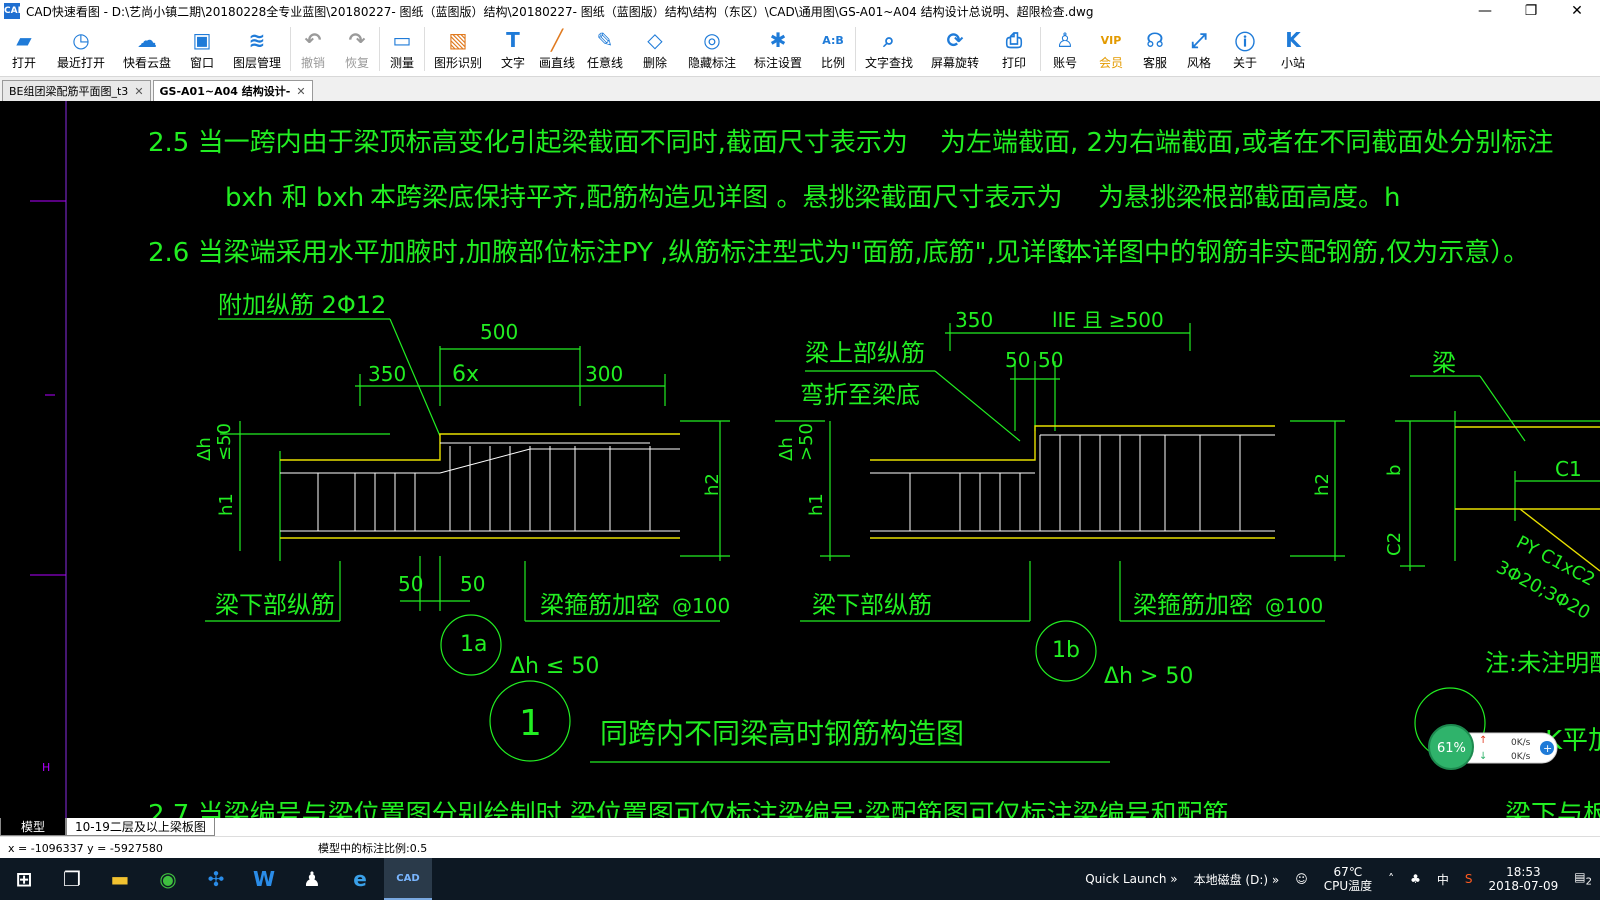  I want to click on task-view-icon: ❐, so click(72, 879).